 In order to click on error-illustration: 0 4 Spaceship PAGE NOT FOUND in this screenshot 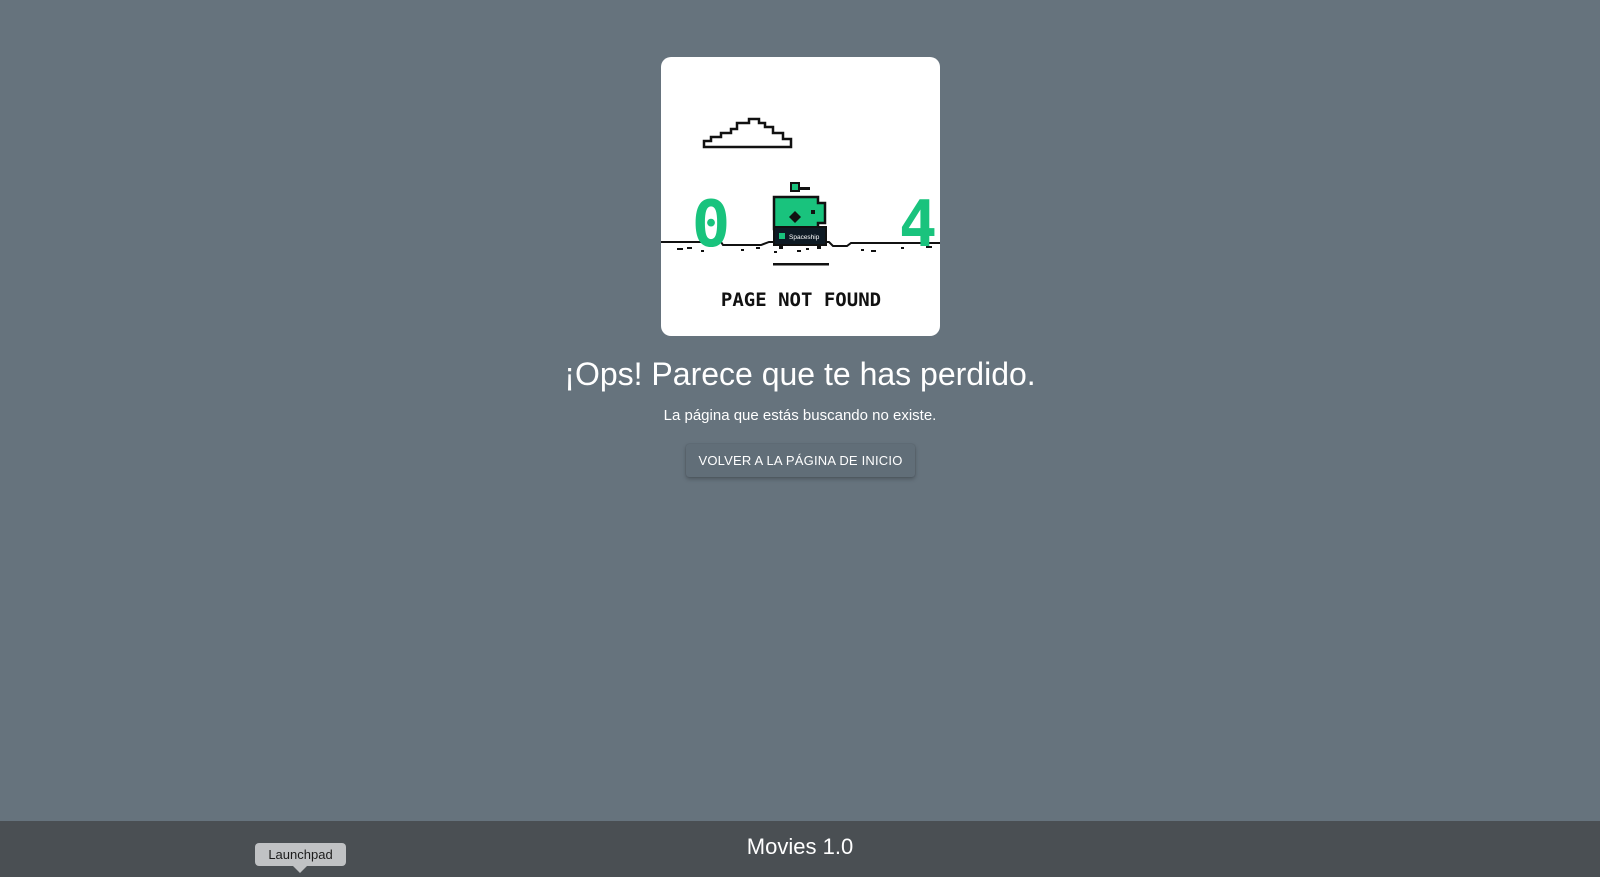, I will do `click(800, 196)`.